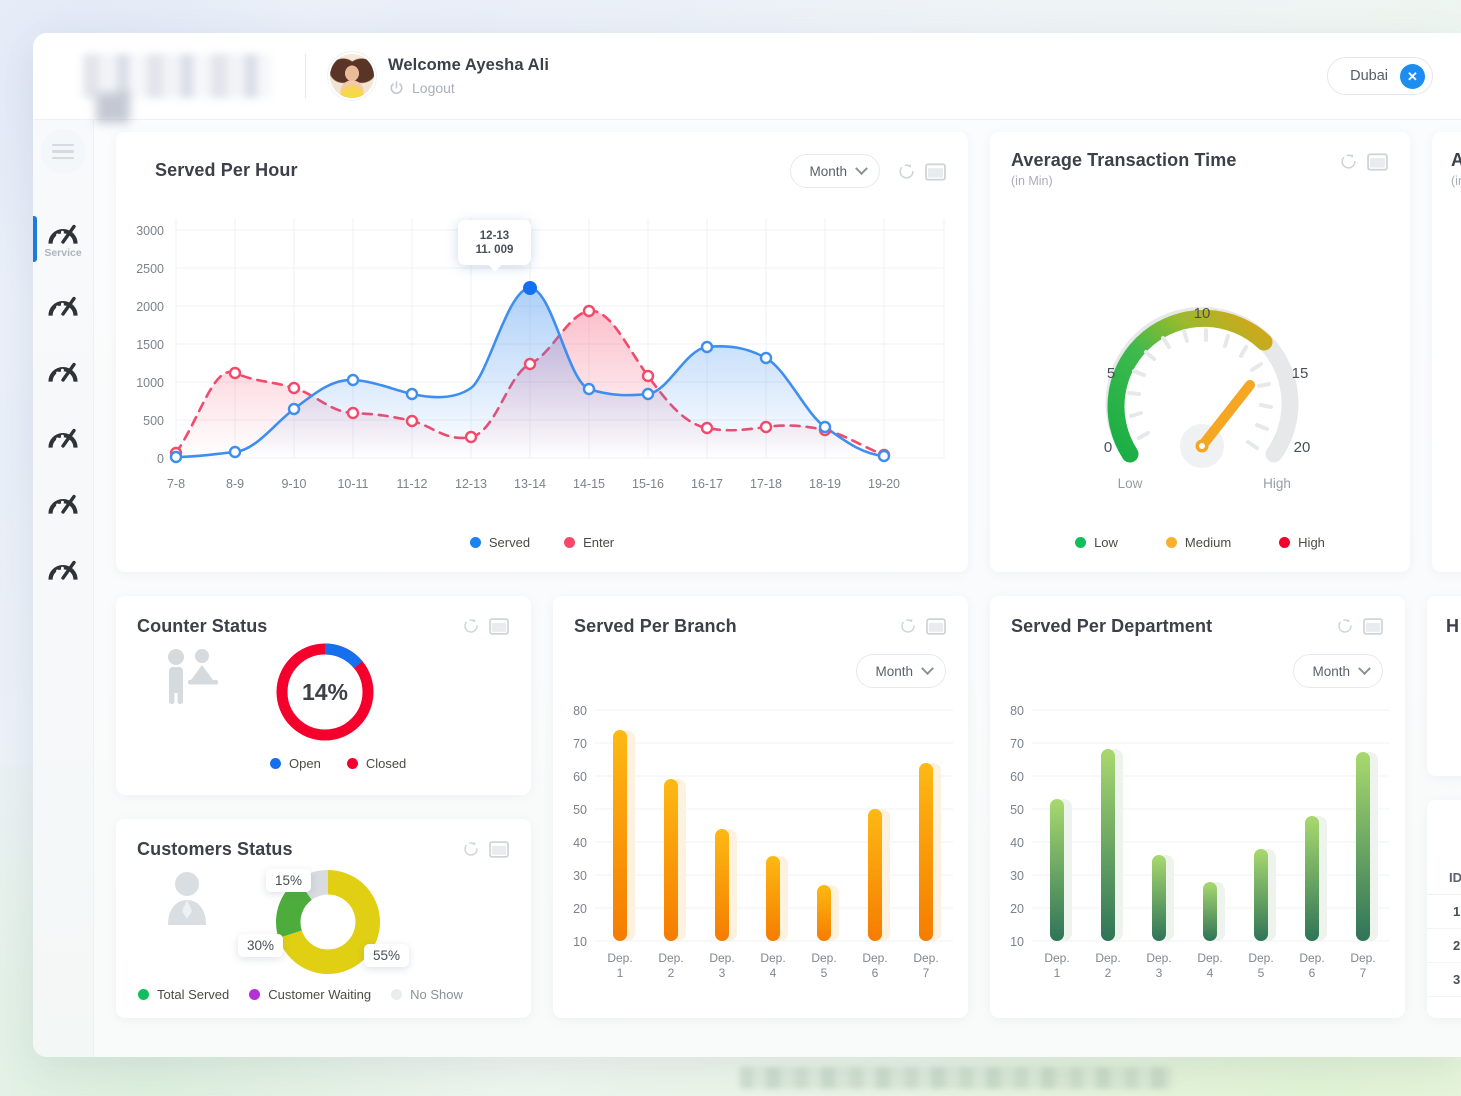  I want to click on svg-text: 13-14, so click(530, 484).